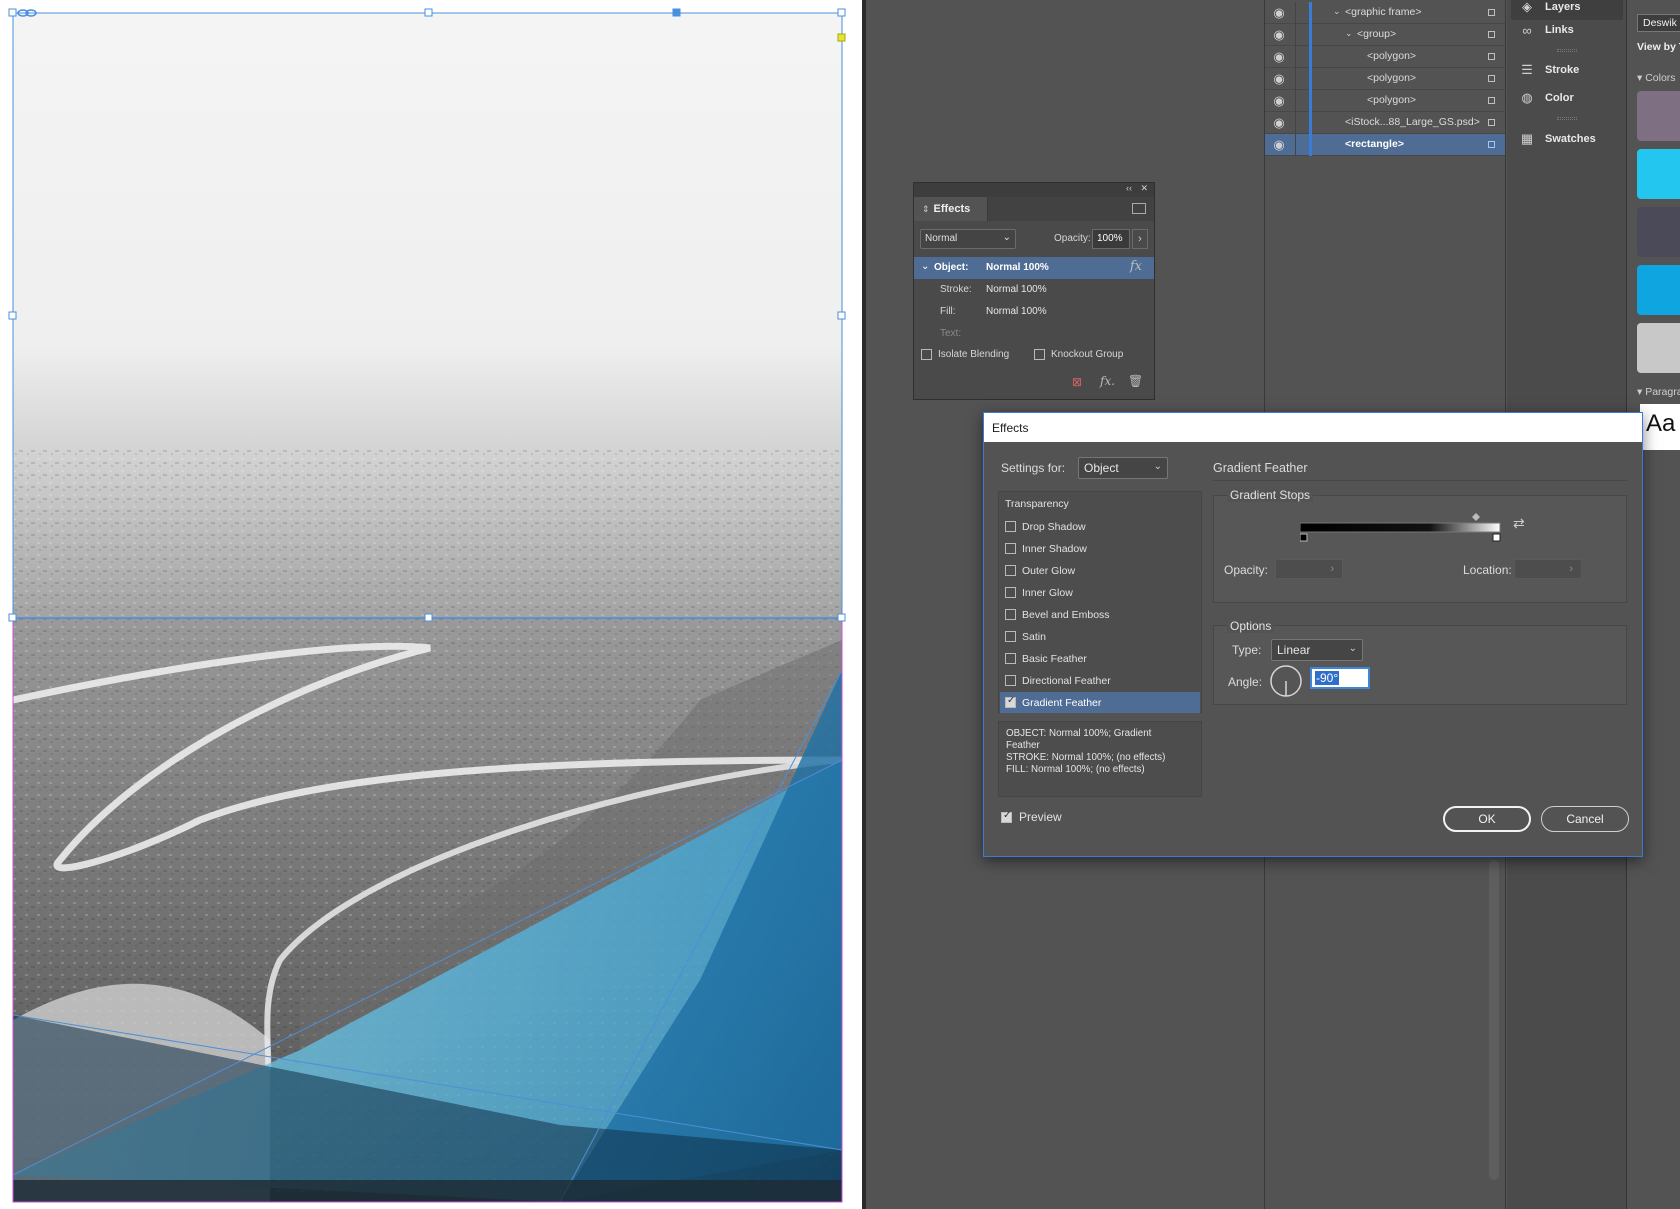 The height and width of the screenshot is (1209, 1680). What do you see at coordinates (1037, 504) in the screenshot?
I see `effects-list-header: Transparency` at bounding box center [1037, 504].